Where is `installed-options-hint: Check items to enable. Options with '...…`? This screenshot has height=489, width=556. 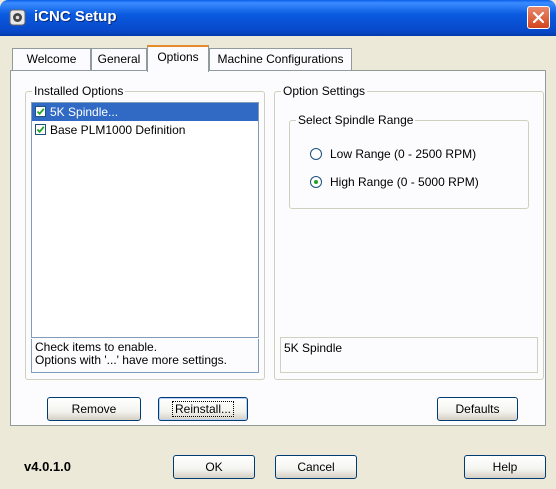
installed-options-hint: Check items to enable. Options with '...… is located at coordinates (145, 356).